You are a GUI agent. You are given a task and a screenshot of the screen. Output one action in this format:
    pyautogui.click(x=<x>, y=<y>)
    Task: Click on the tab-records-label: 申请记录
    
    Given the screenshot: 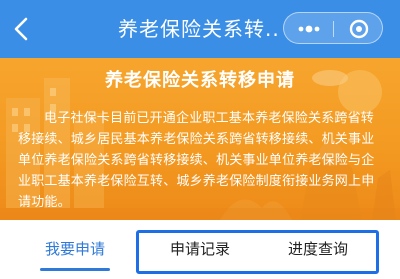 What is the action you would take?
    pyautogui.click(x=199, y=249)
    